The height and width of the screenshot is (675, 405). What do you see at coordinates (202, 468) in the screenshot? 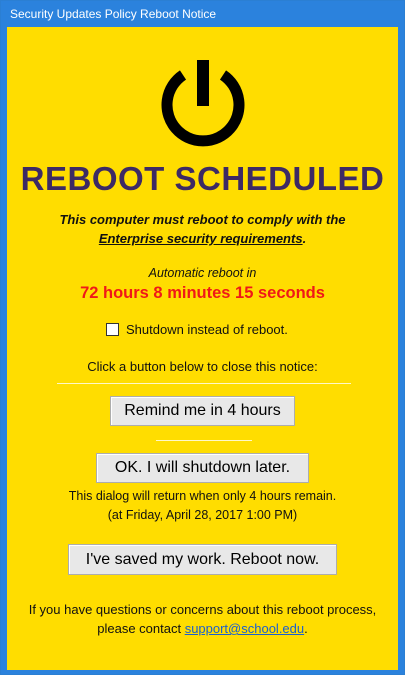
I see `shutdown-later-button: OK. I will shutdown later.` at bounding box center [202, 468].